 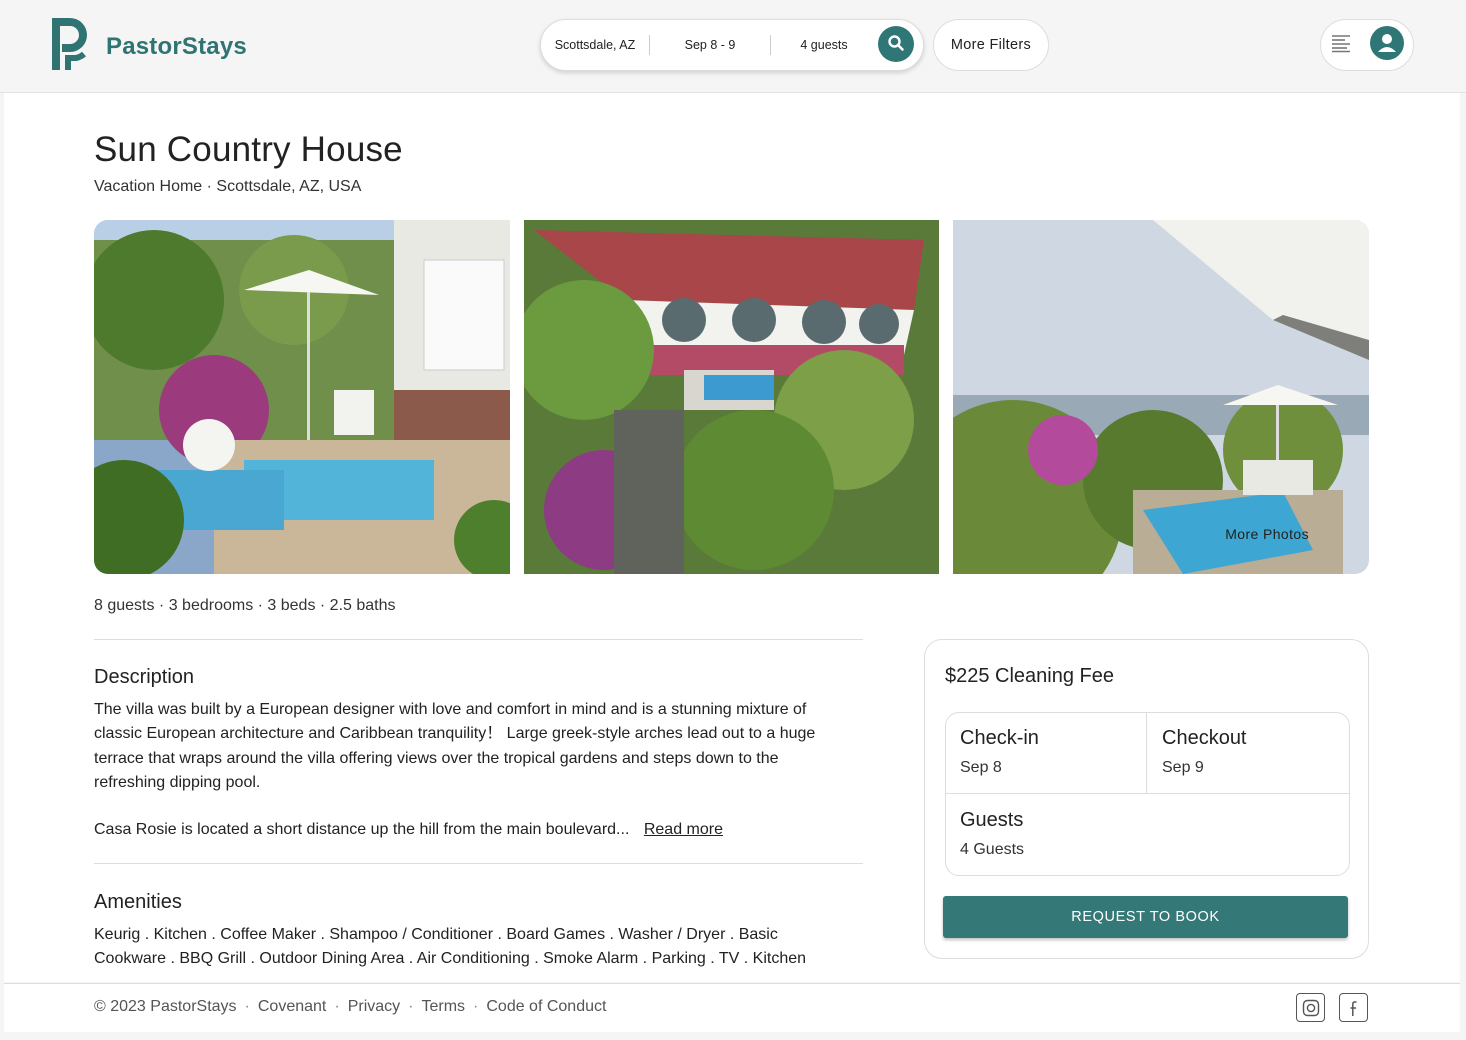 I want to click on brand-logo: PastorStays, so click(x=146, y=46).